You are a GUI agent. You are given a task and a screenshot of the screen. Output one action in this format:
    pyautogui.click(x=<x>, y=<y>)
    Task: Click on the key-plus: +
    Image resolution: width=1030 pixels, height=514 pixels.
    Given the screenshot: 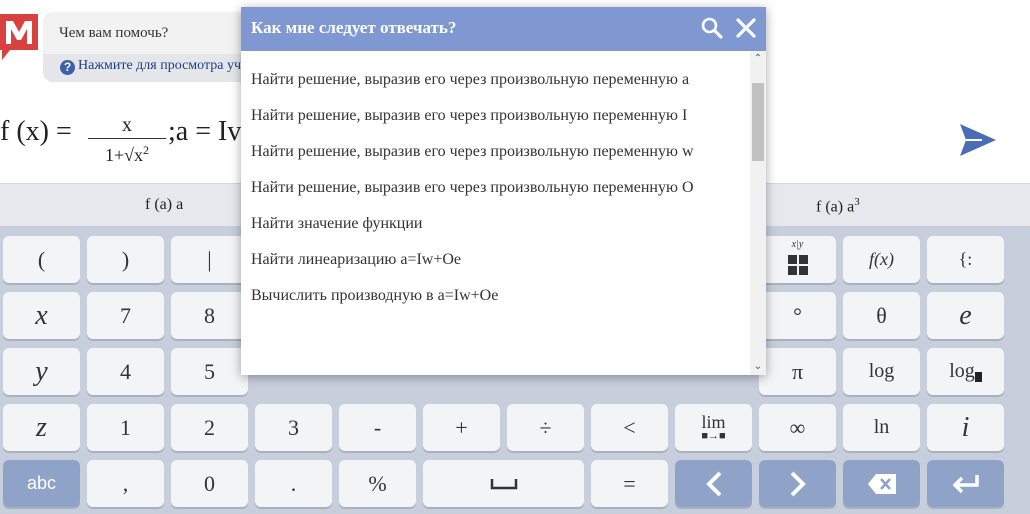 What is the action you would take?
    pyautogui.click(x=461, y=427)
    